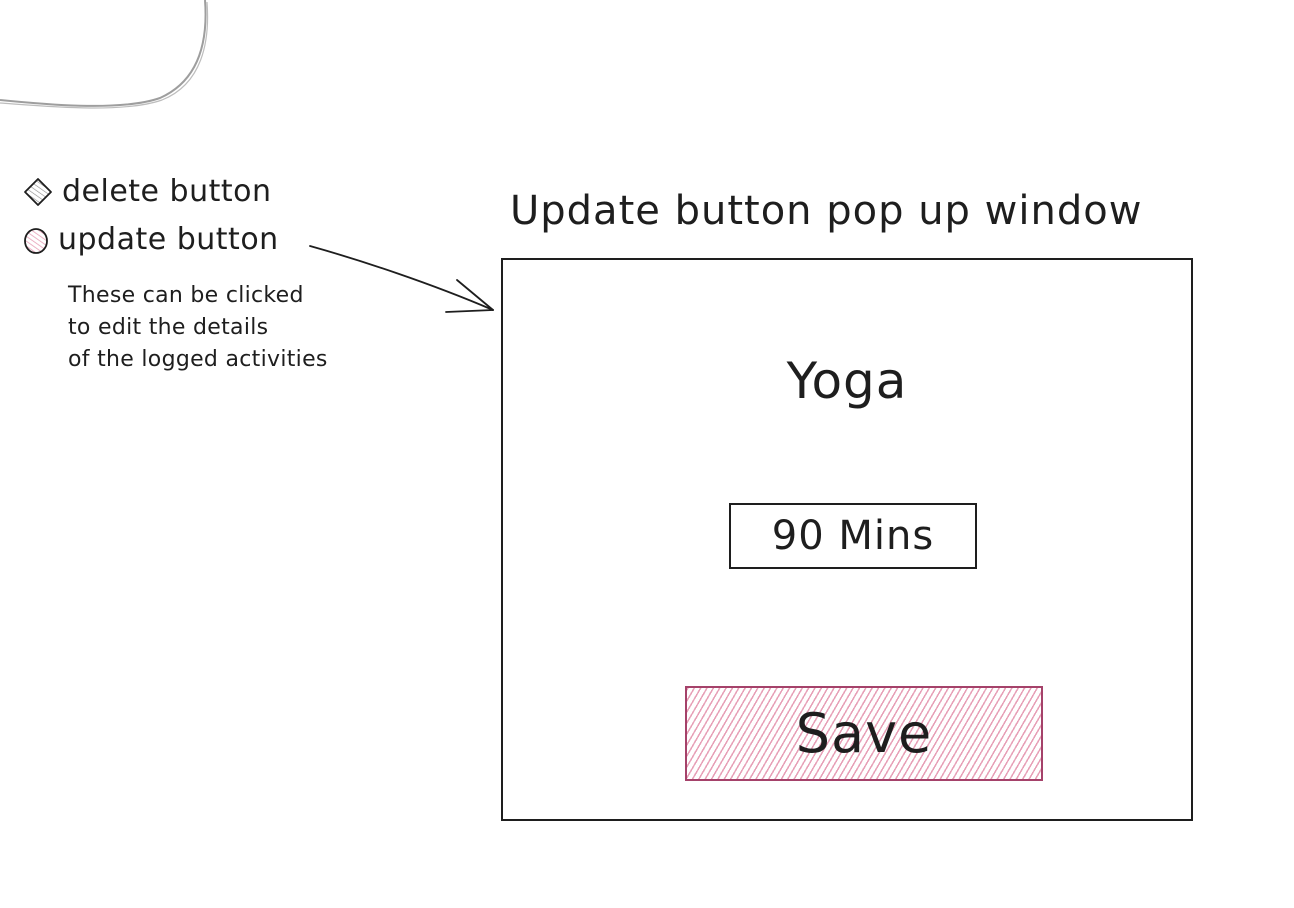 The height and width of the screenshot is (908, 1294). Describe the element at coordinates (167, 191) in the screenshot. I see `legend-delete-label: delete button` at that location.